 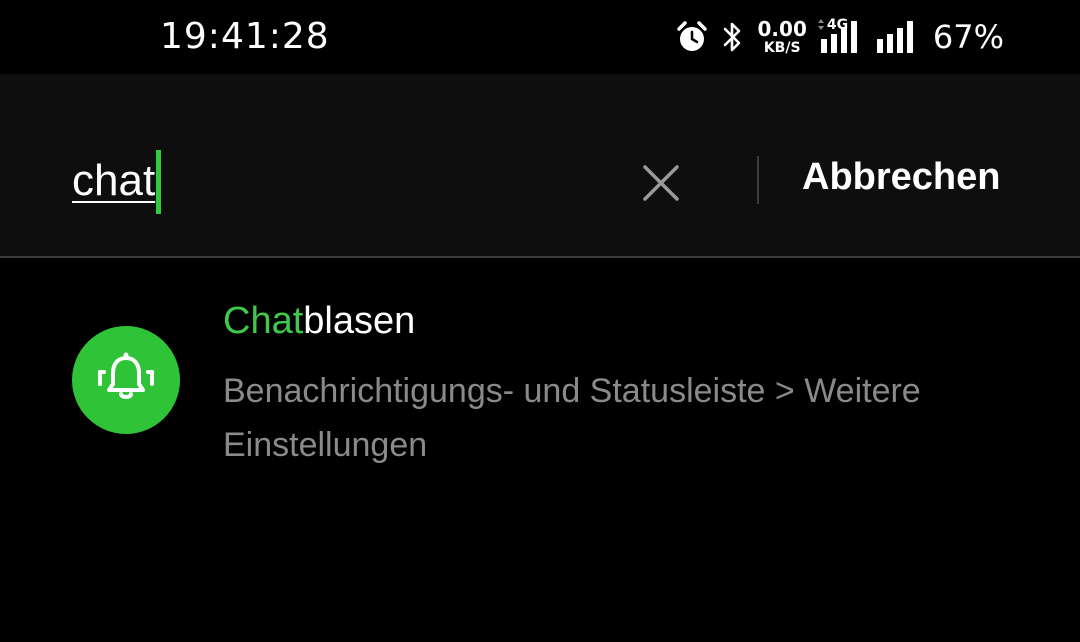 I want to click on status-bar: 19:41:28 0.00 KB/S 4G 67%, so click(x=540, y=37).